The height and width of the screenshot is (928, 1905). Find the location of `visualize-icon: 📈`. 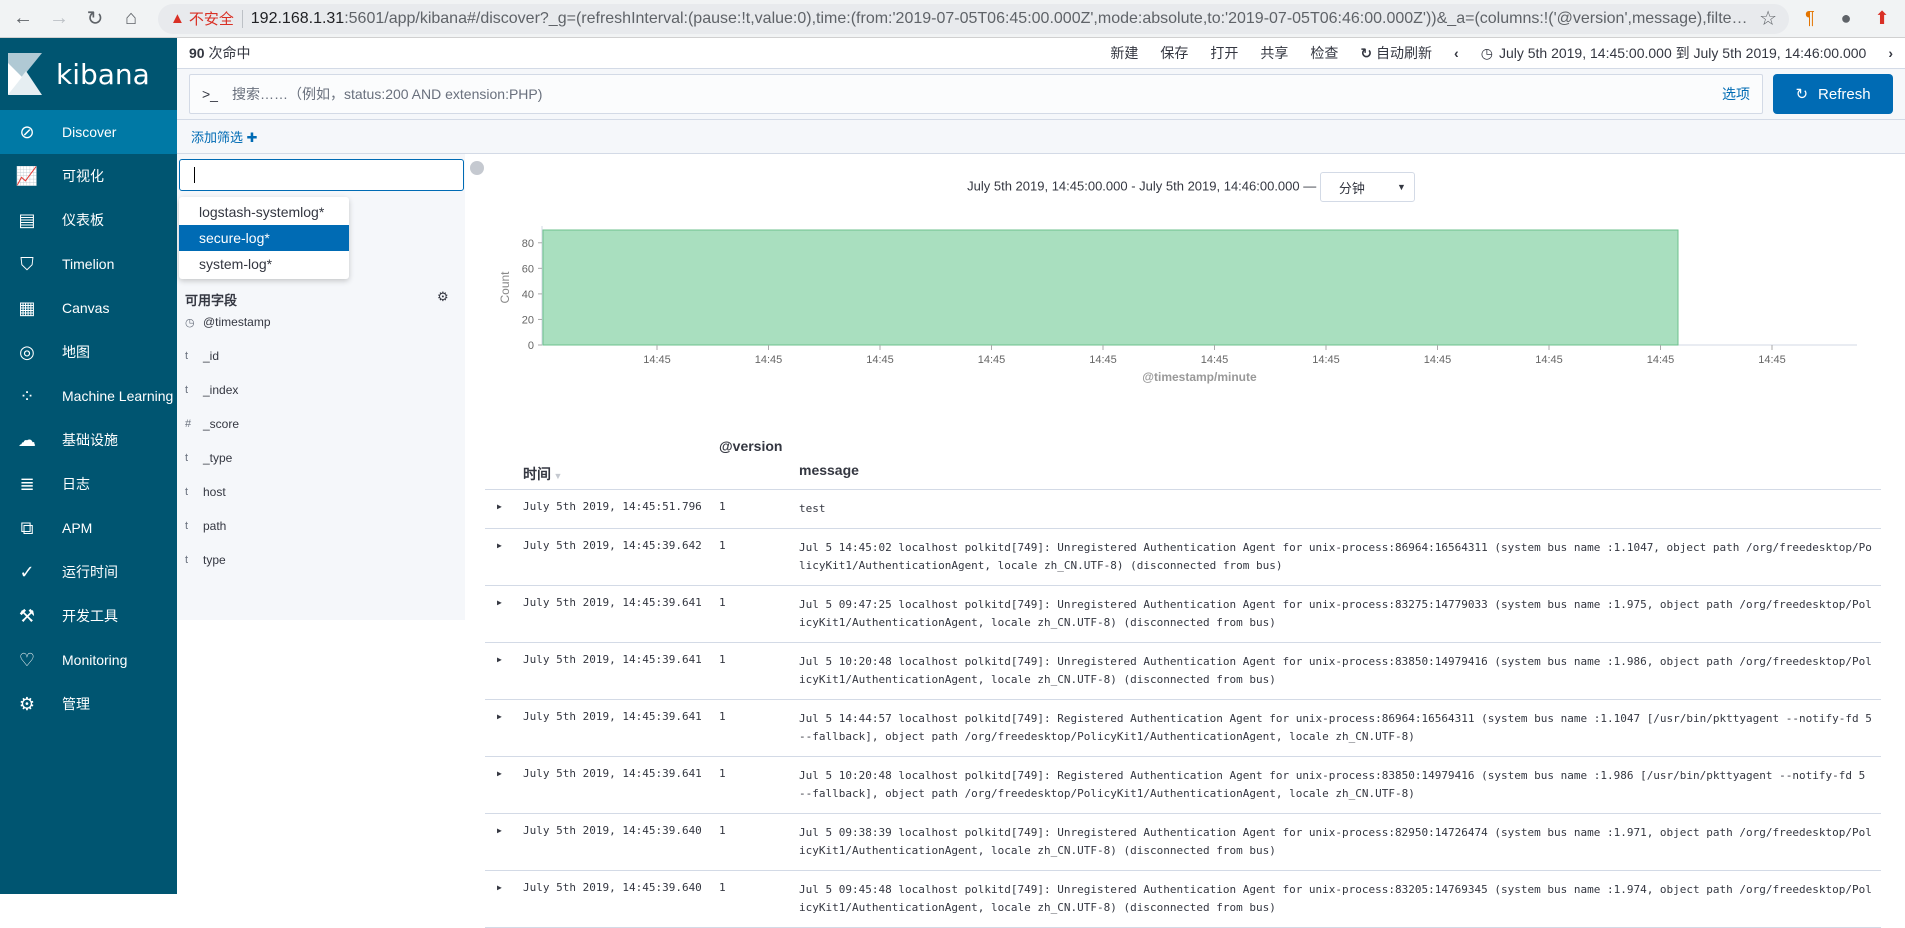

visualize-icon: 📈 is located at coordinates (27, 175).